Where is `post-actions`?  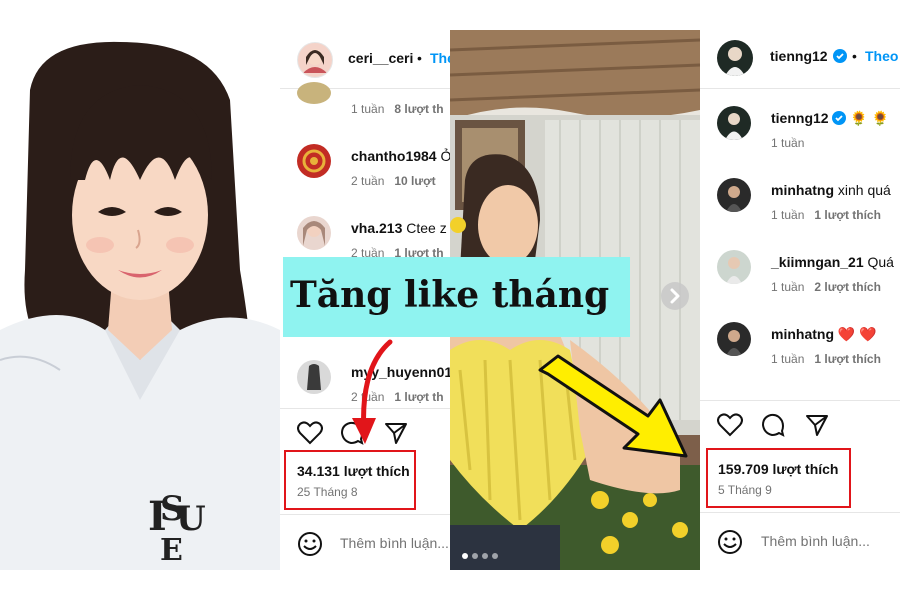 post-actions is located at coordinates (800, 420).